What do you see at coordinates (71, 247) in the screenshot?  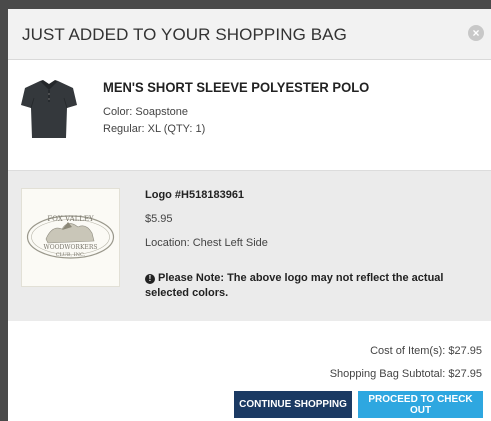 I see `logo-text-bottom: WOODWORKERS` at bounding box center [71, 247].